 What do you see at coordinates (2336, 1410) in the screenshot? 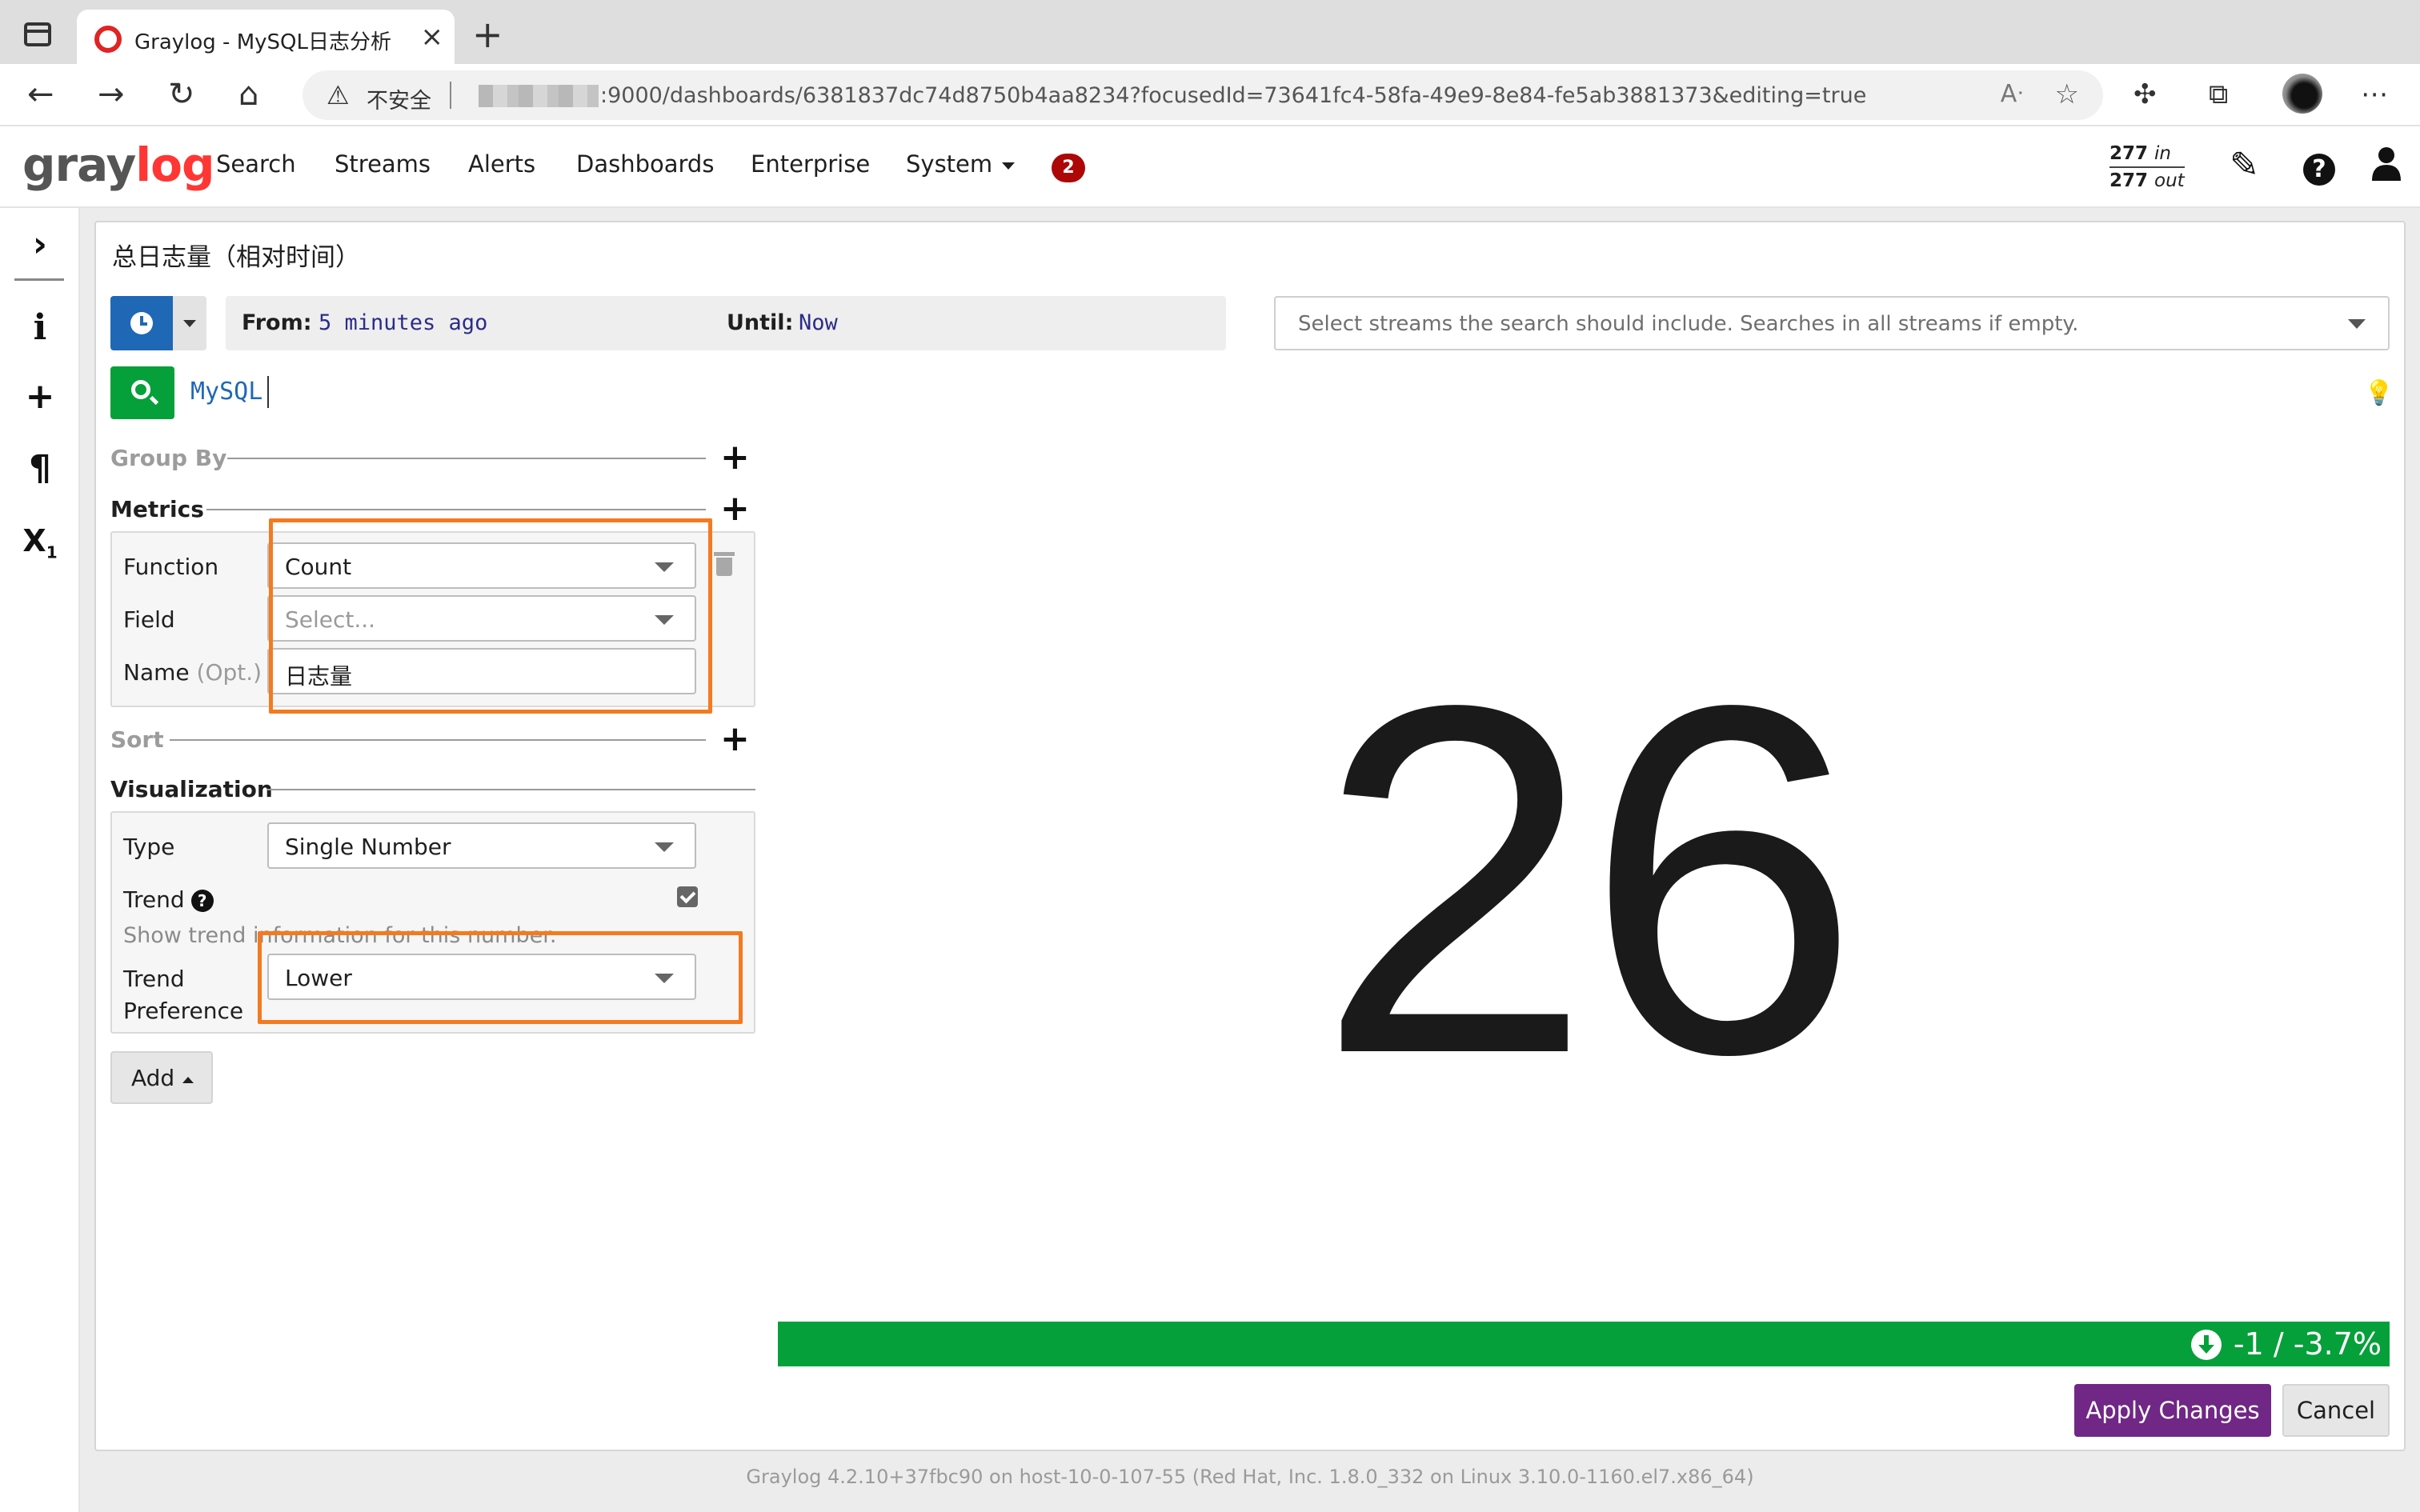
I see `cancel-button: Cancel` at bounding box center [2336, 1410].